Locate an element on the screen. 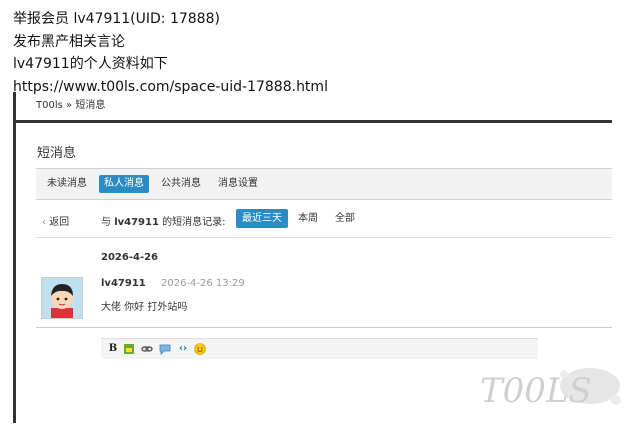  svg-text: T00LS is located at coordinates (536, 391).